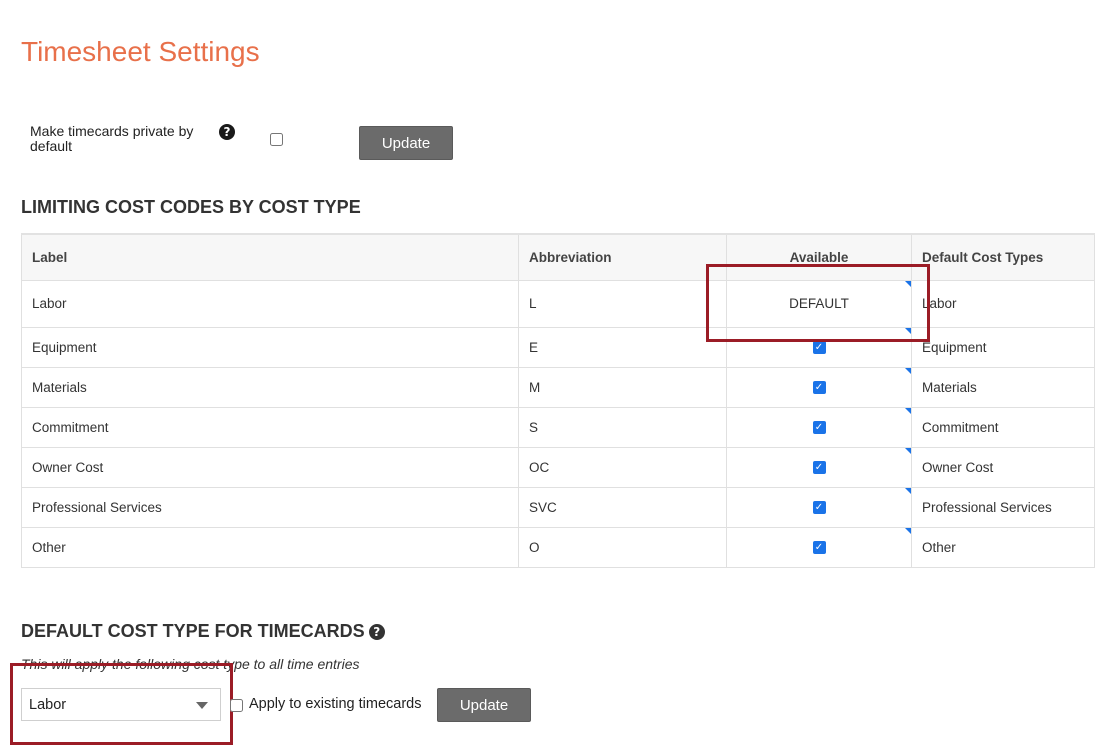 This screenshot has height=755, width=1115. I want to click on chevron-down-icon, so click(202, 705).